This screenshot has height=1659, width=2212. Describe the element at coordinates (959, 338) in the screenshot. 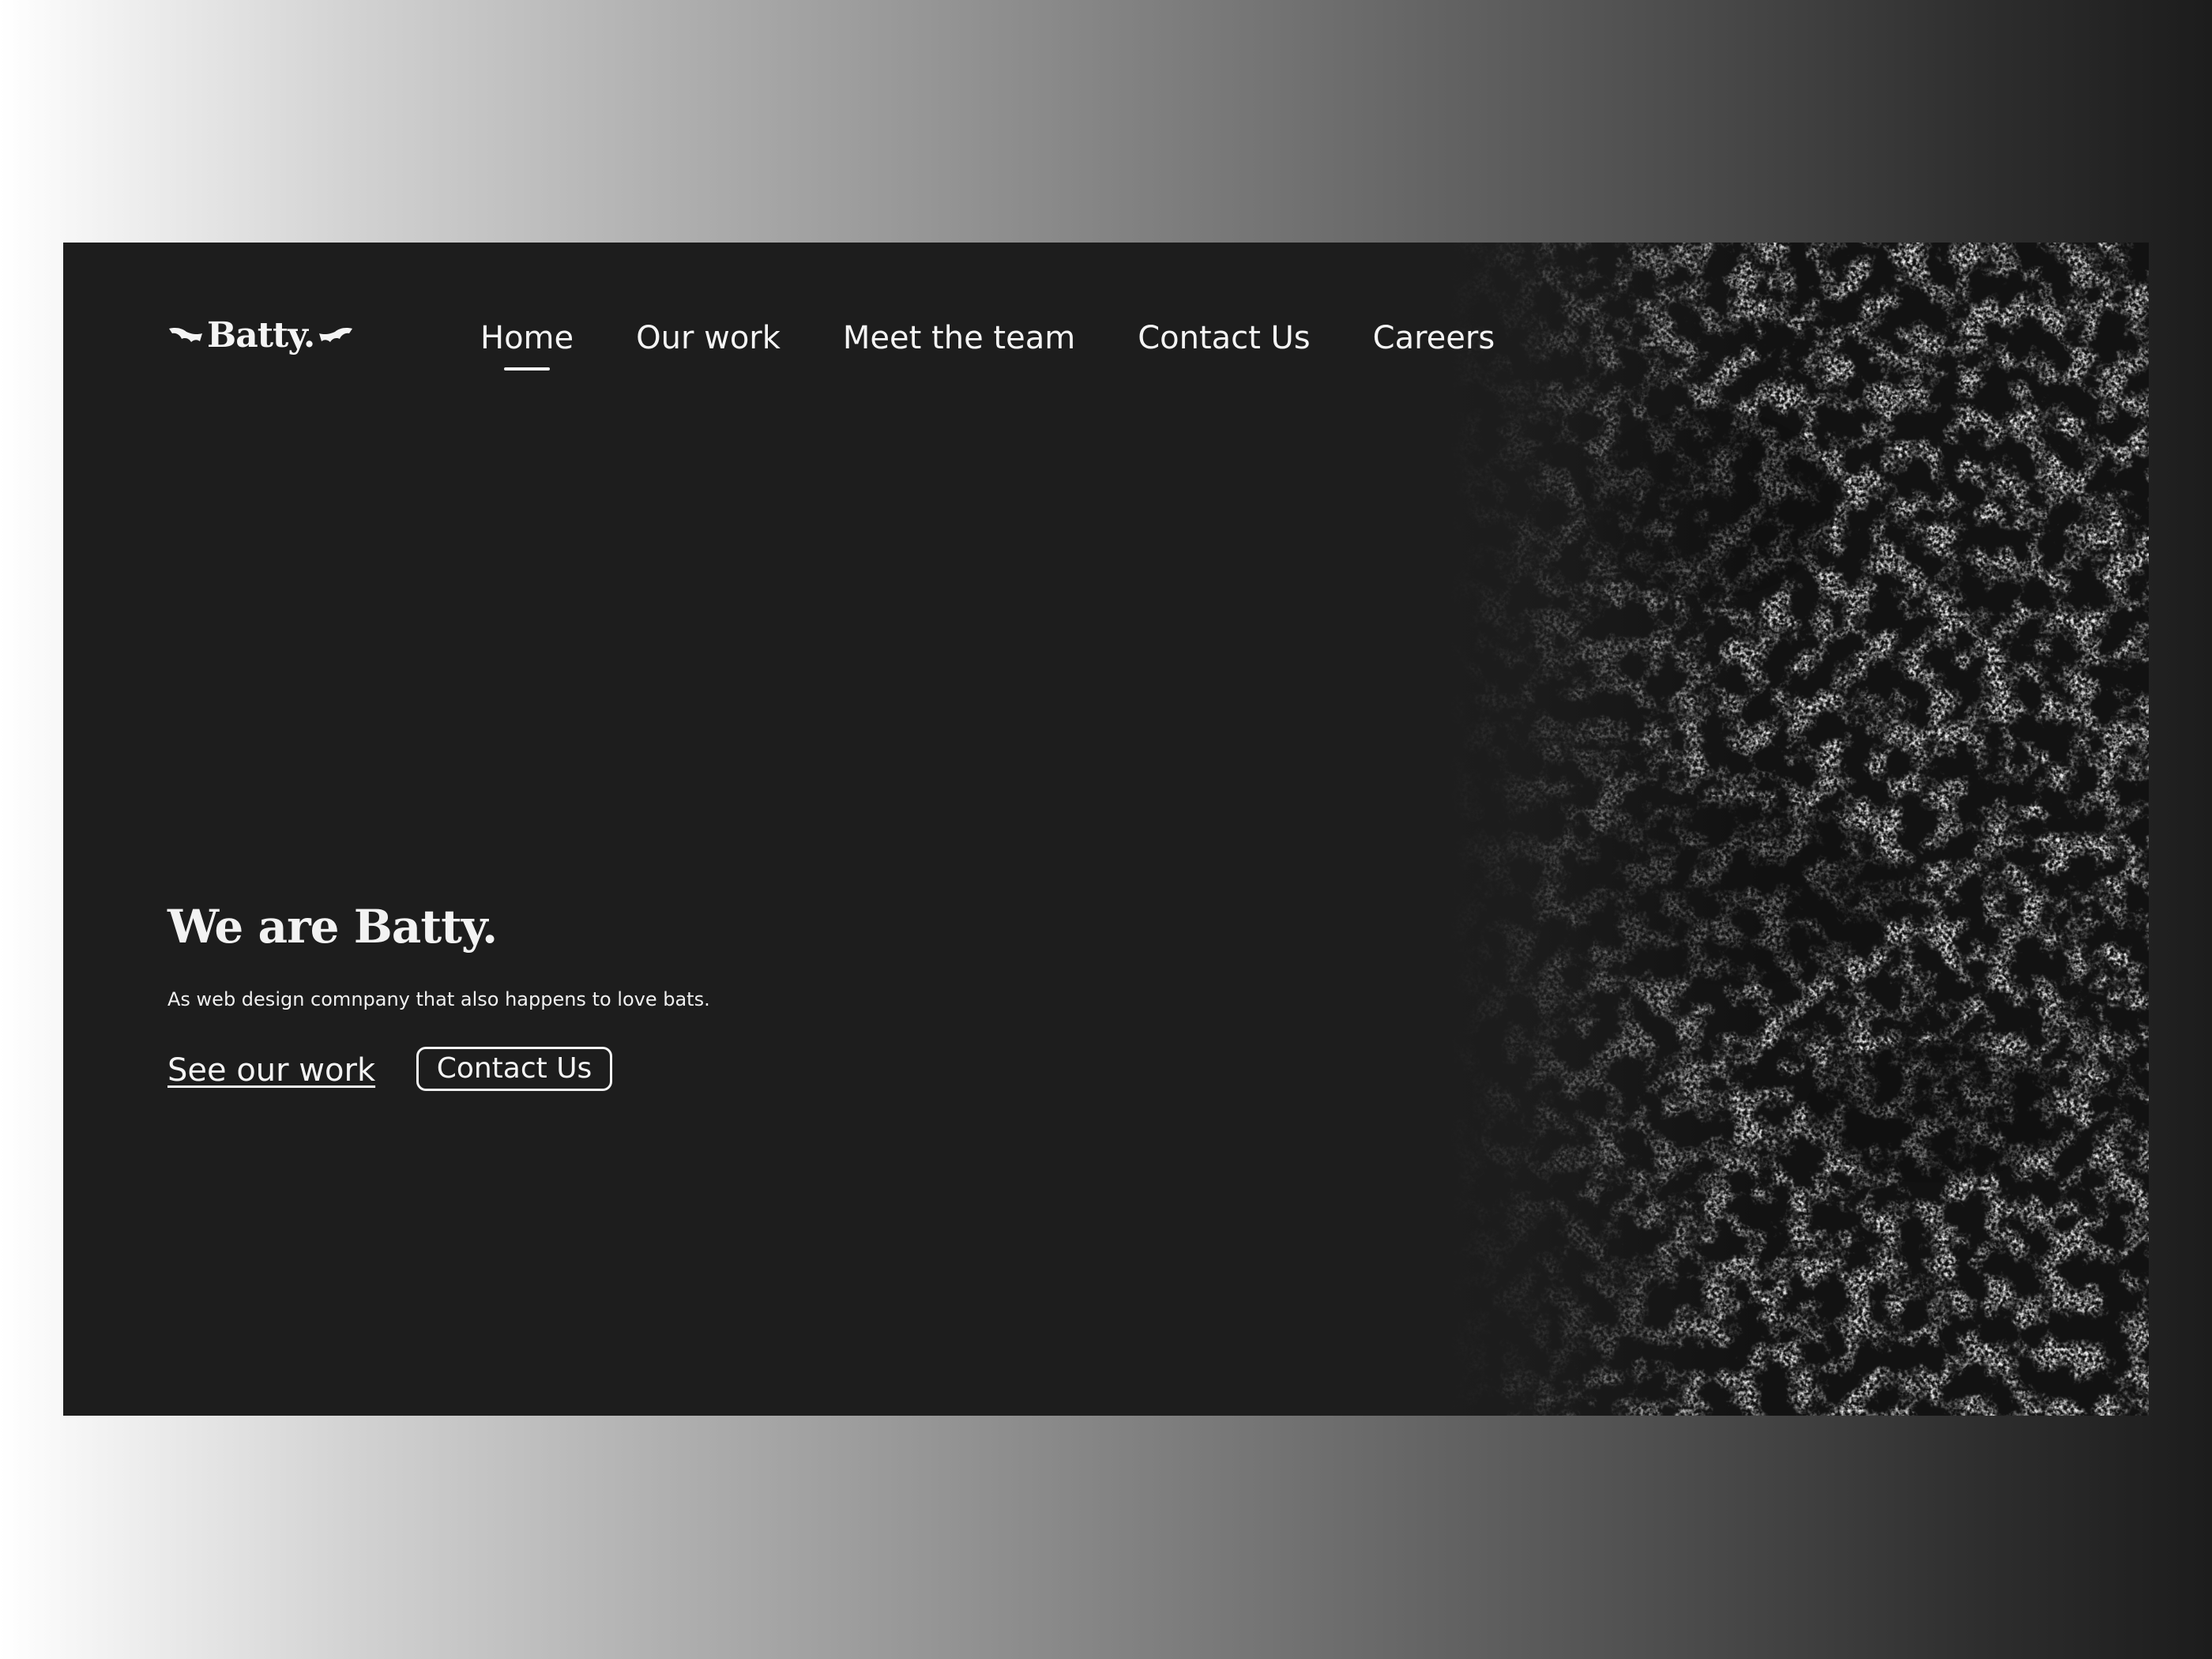

I see `nav-item-meet-the-team: Meet the team` at that location.